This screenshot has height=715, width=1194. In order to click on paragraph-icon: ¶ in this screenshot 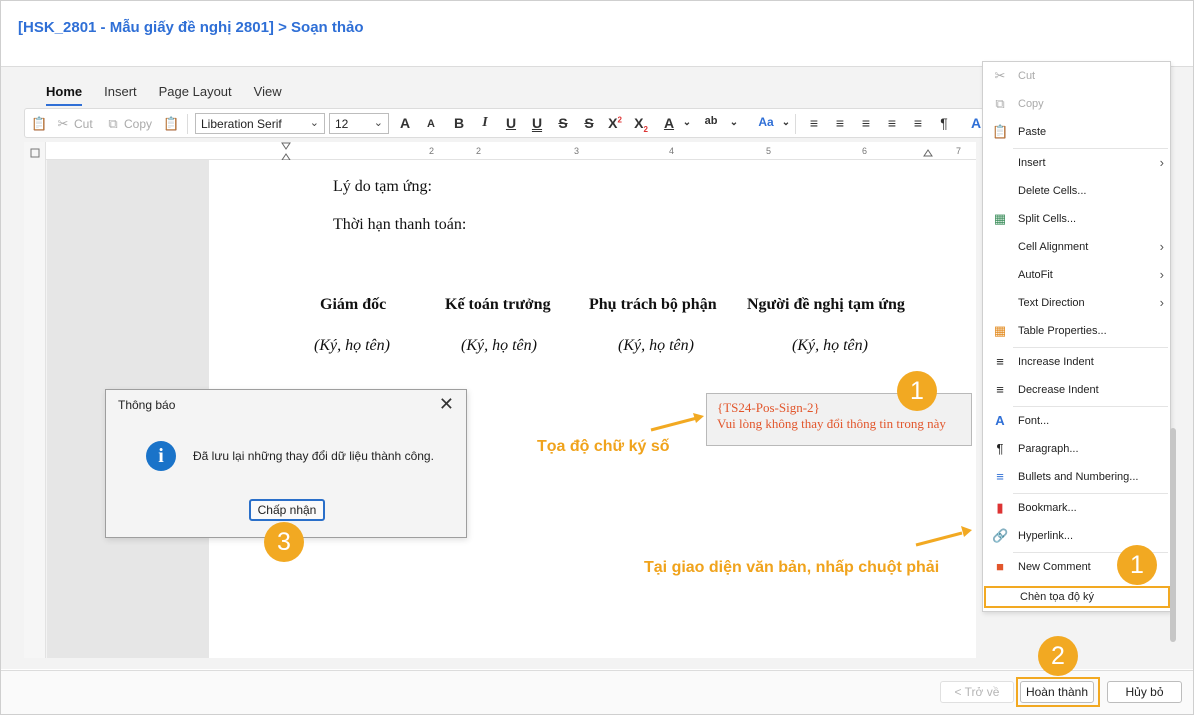, I will do `click(1000, 448)`.